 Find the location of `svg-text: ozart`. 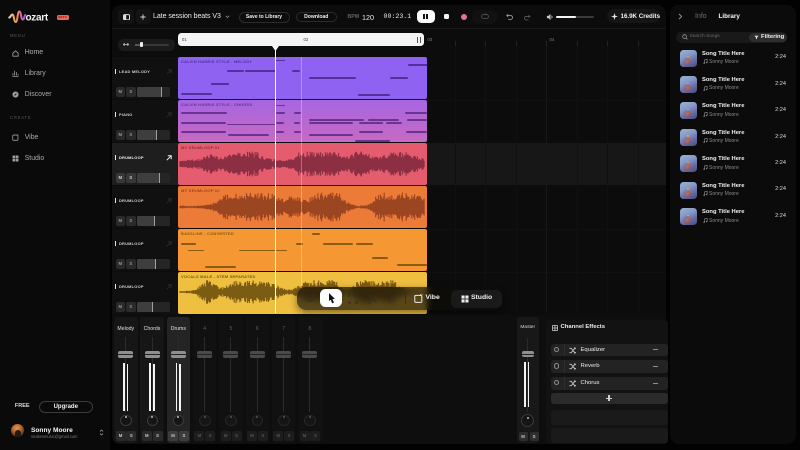

svg-text: ozart is located at coordinates (37, 18).